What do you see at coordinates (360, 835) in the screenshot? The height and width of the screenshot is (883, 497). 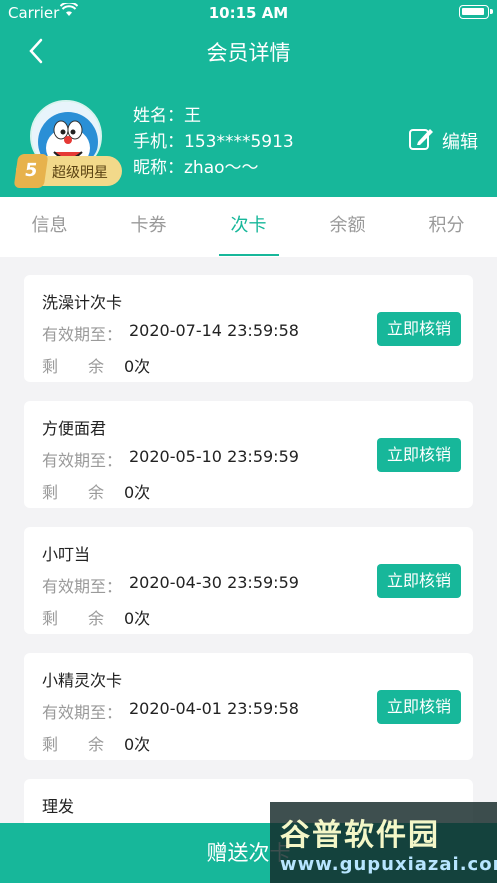 I see `watermark-title: 谷普软件园` at bounding box center [360, 835].